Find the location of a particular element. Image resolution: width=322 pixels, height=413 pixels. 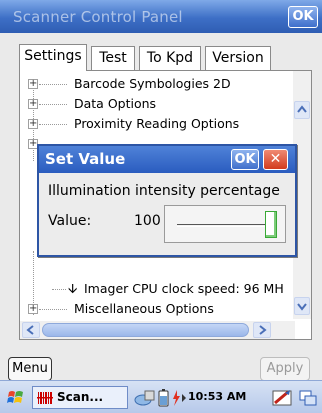

intensity-slider is located at coordinates (225, 224).